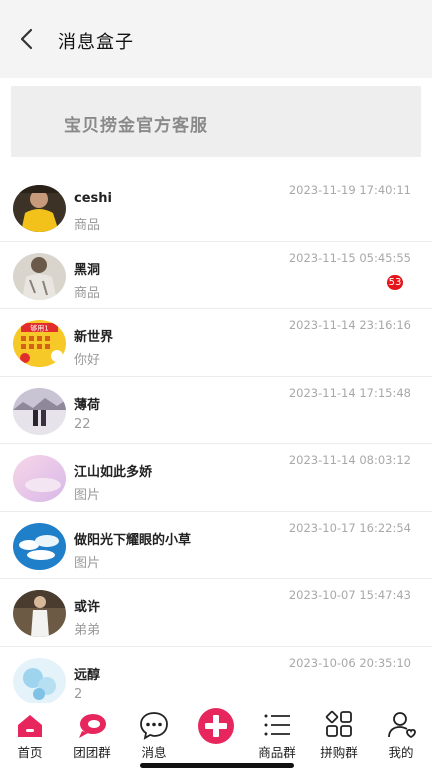 The height and width of the screenshot is (768, 432). I want to click on tab-label: 团团群, so click(92, 752).